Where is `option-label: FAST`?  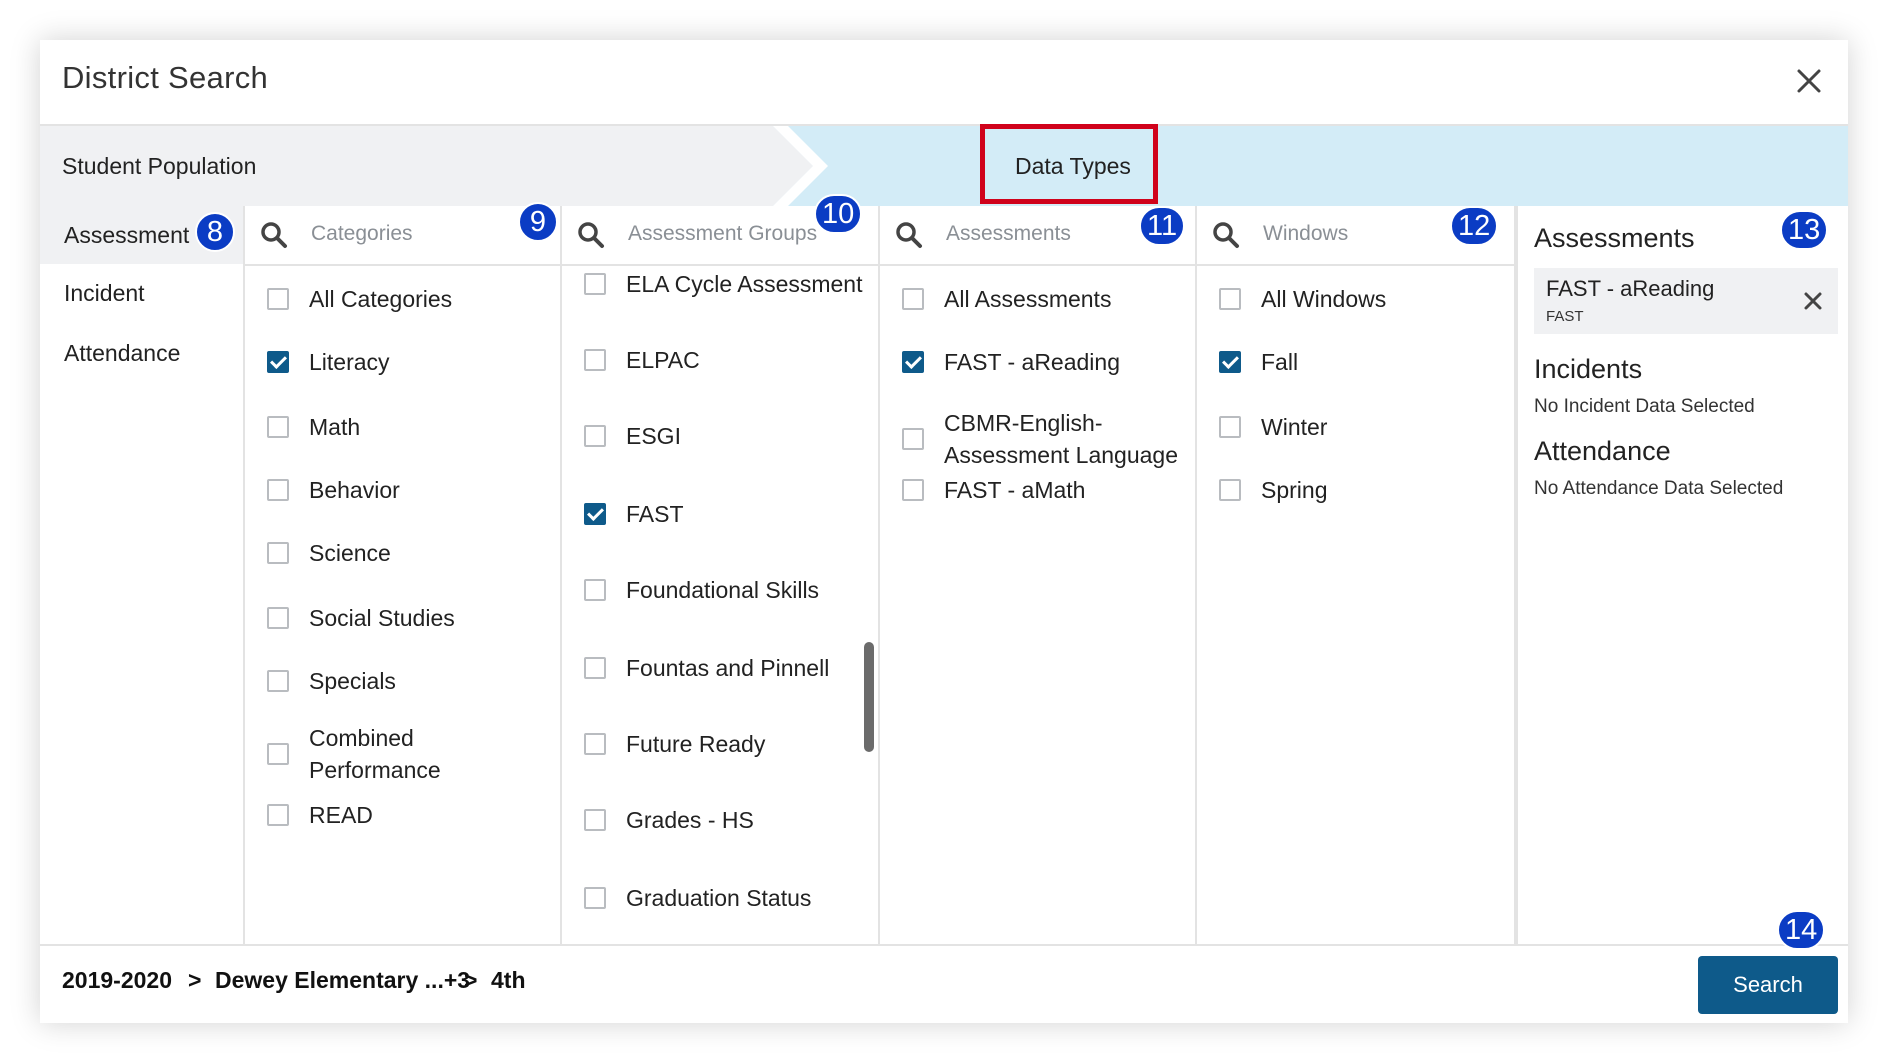
option-label: FAST is located at coordinates (655, 514).